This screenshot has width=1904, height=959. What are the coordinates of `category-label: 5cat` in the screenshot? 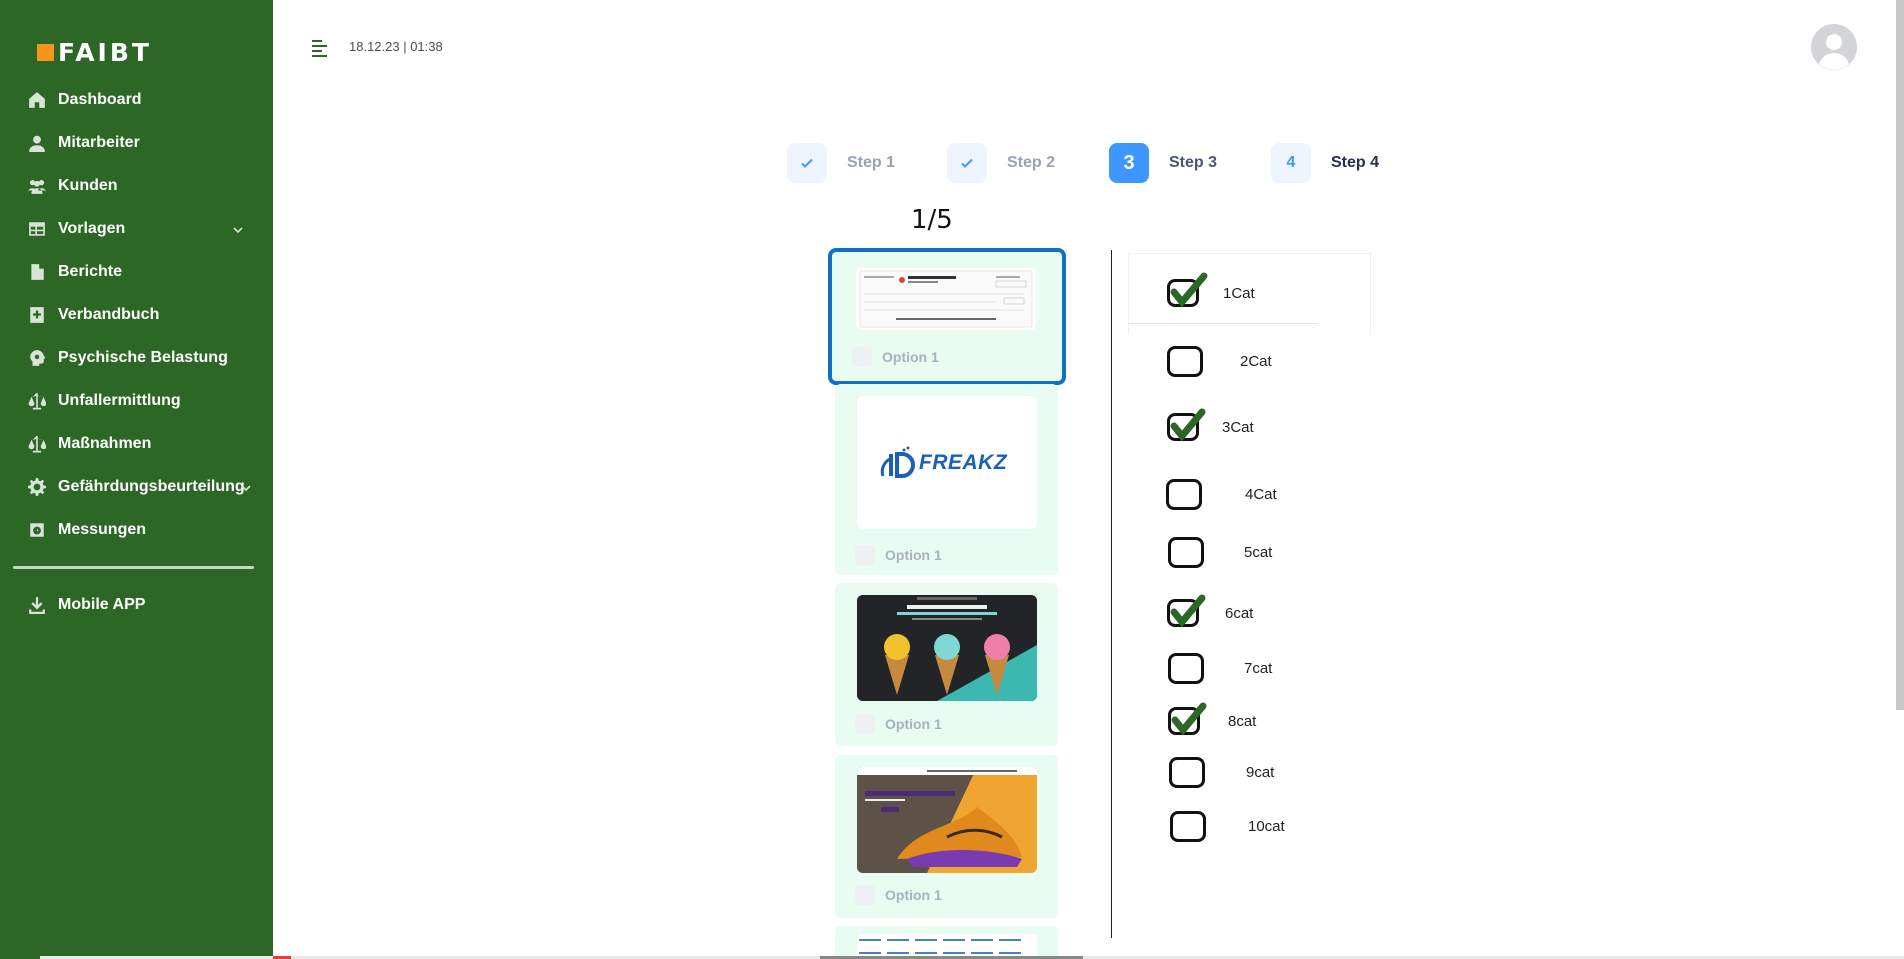 It's located at (1258, 552).